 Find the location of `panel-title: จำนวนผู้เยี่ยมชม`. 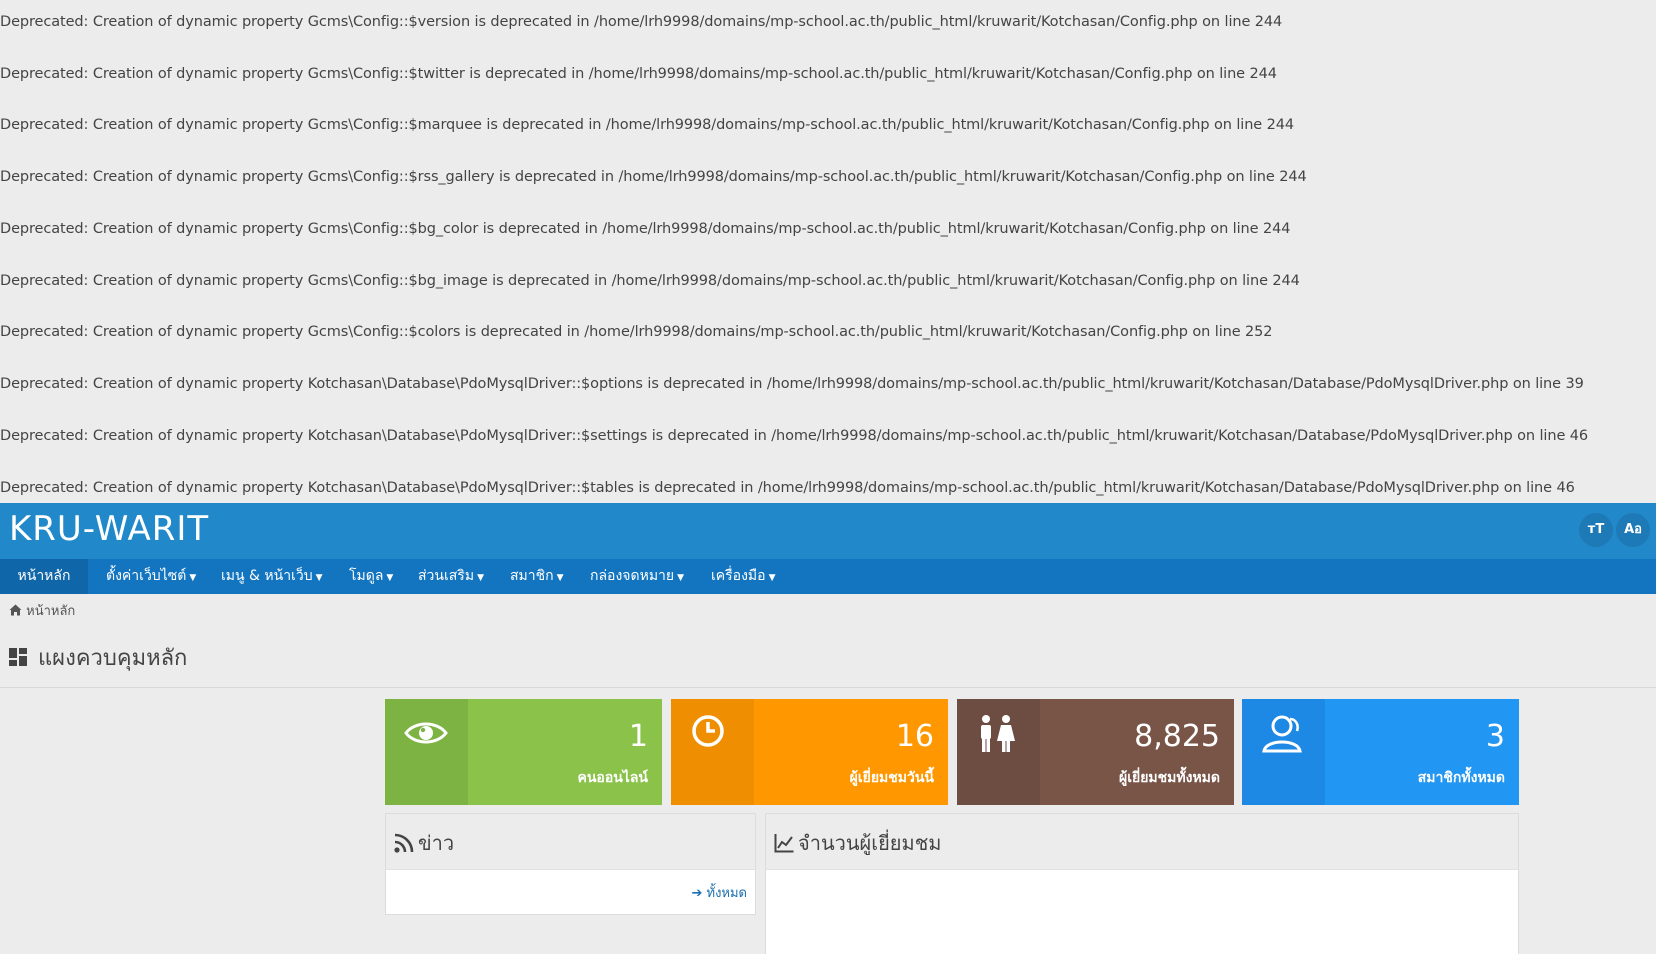

panel-title: จำนวนผู้เยี่ยมชม is located at coordinates (857, 843).